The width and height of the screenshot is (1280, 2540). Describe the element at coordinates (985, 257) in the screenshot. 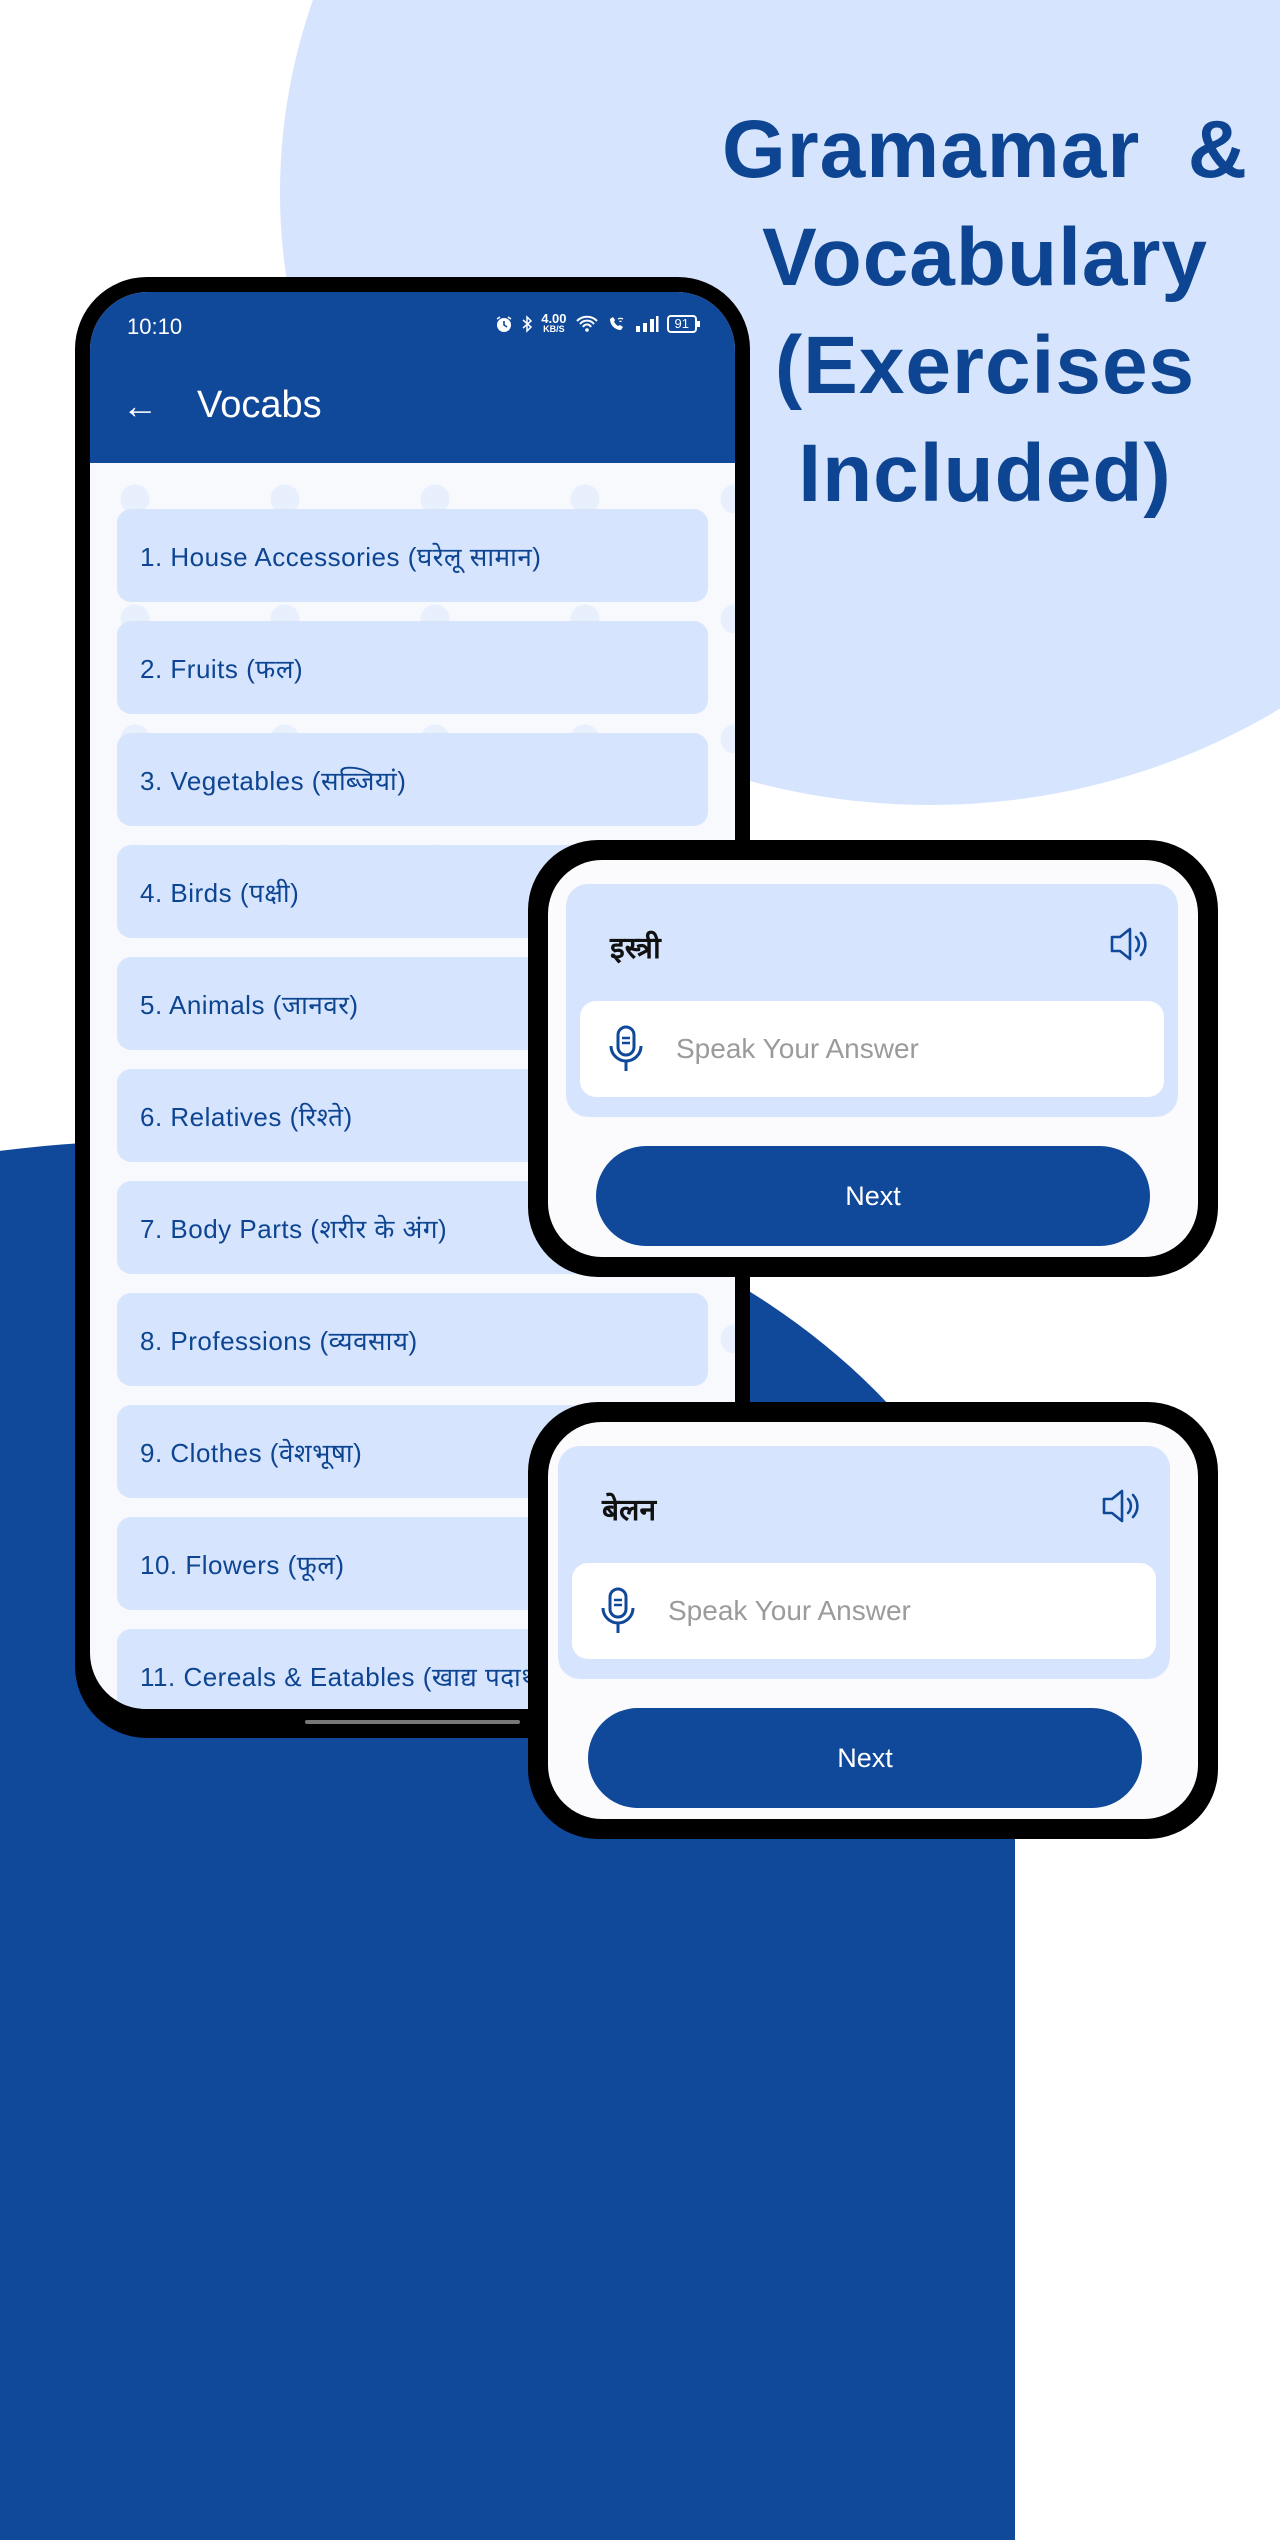

I see `promo-title-line: Vocabulary` at that location.